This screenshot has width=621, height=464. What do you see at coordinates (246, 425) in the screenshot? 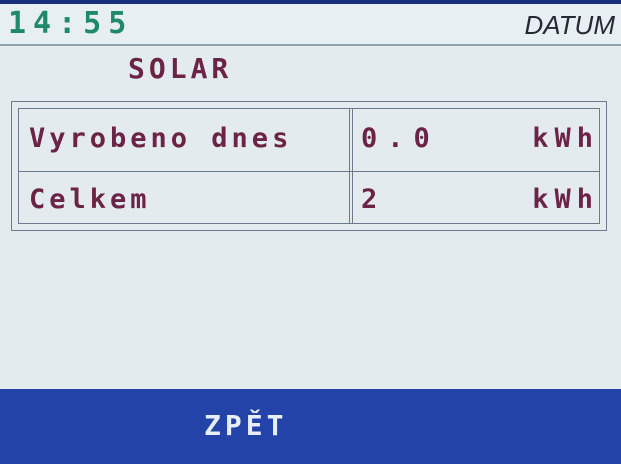
I see `back-button-label: ZPĚT` at bounding box center [246, 425].